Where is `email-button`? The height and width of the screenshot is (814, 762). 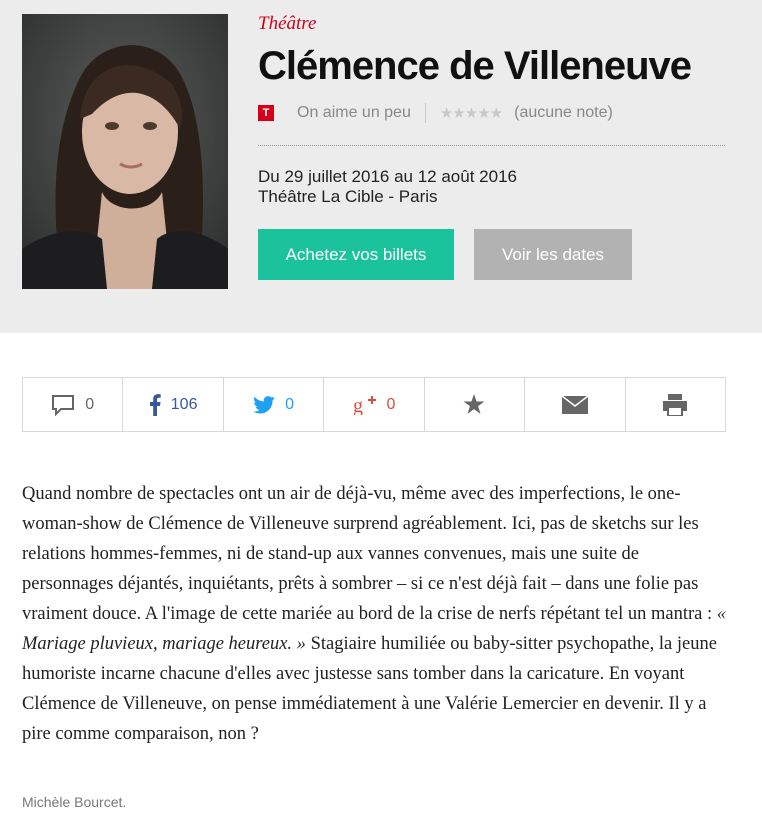
email-button is located at coordinates (575, 404).